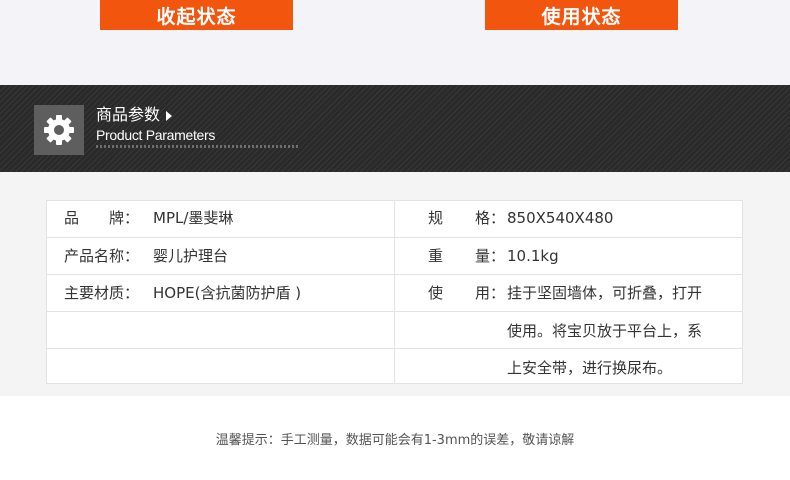  I want to click on material-value: HOPE(含抗菌防护盾 ), so click(227, 293).